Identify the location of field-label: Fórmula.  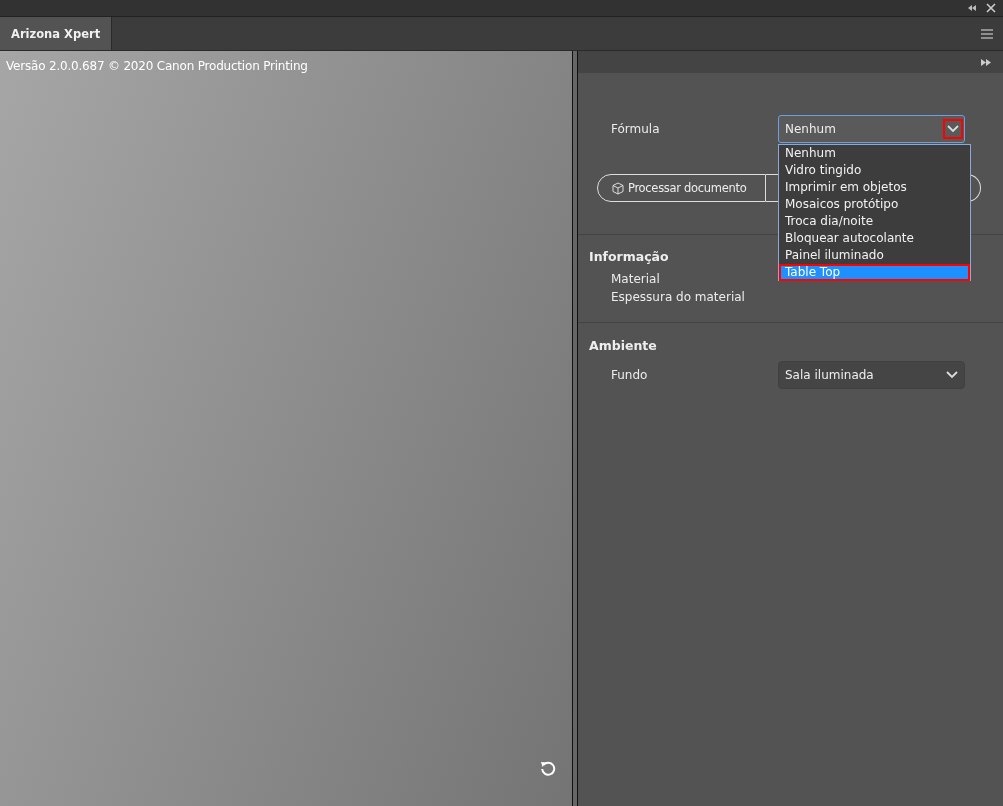
(635, 129).